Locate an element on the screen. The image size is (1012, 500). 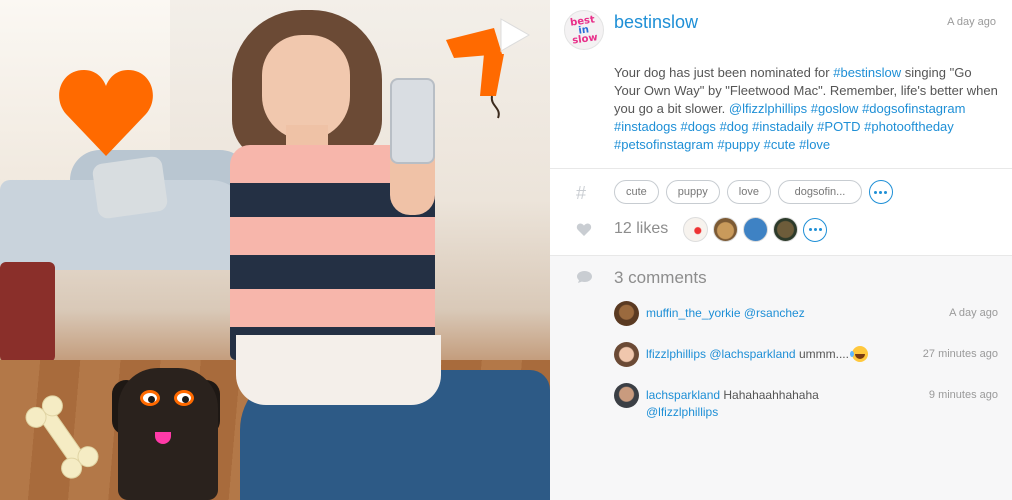
comment-text: Hahahaahhahaha is located at coordinates (771, 395).